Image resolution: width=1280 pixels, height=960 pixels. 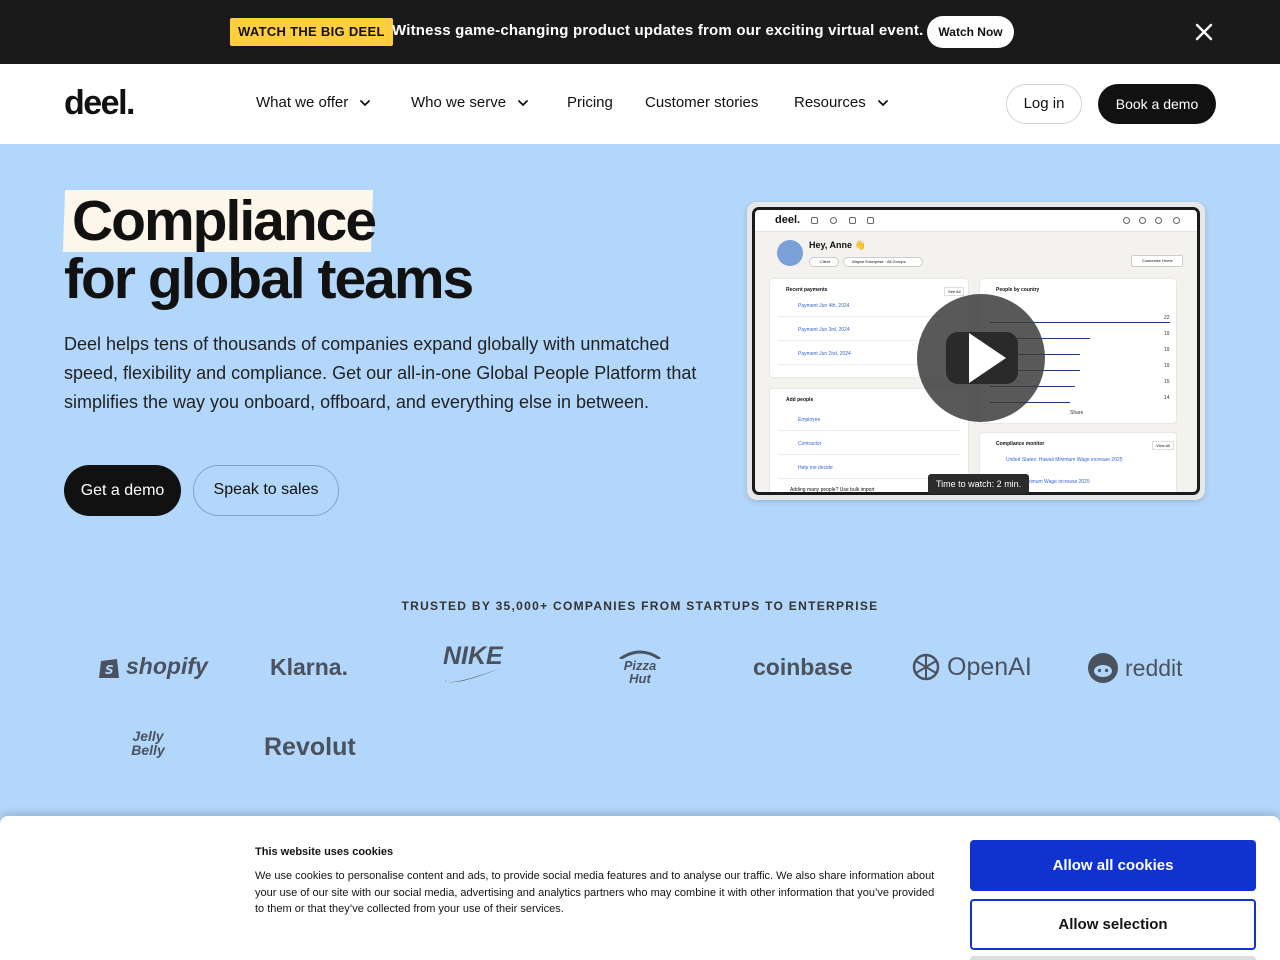 I want to click on shopify-bag-icon: S, so click(x=109, y=668).